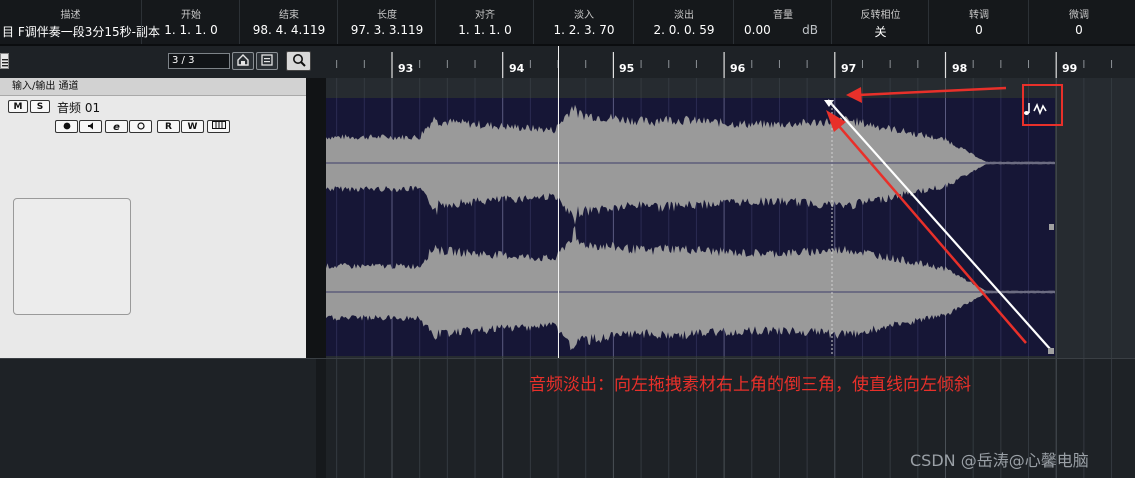 The height and width of the screenshot is (478, 1135). I want to click on ruler-bar-96: 96, so click(738, 68).